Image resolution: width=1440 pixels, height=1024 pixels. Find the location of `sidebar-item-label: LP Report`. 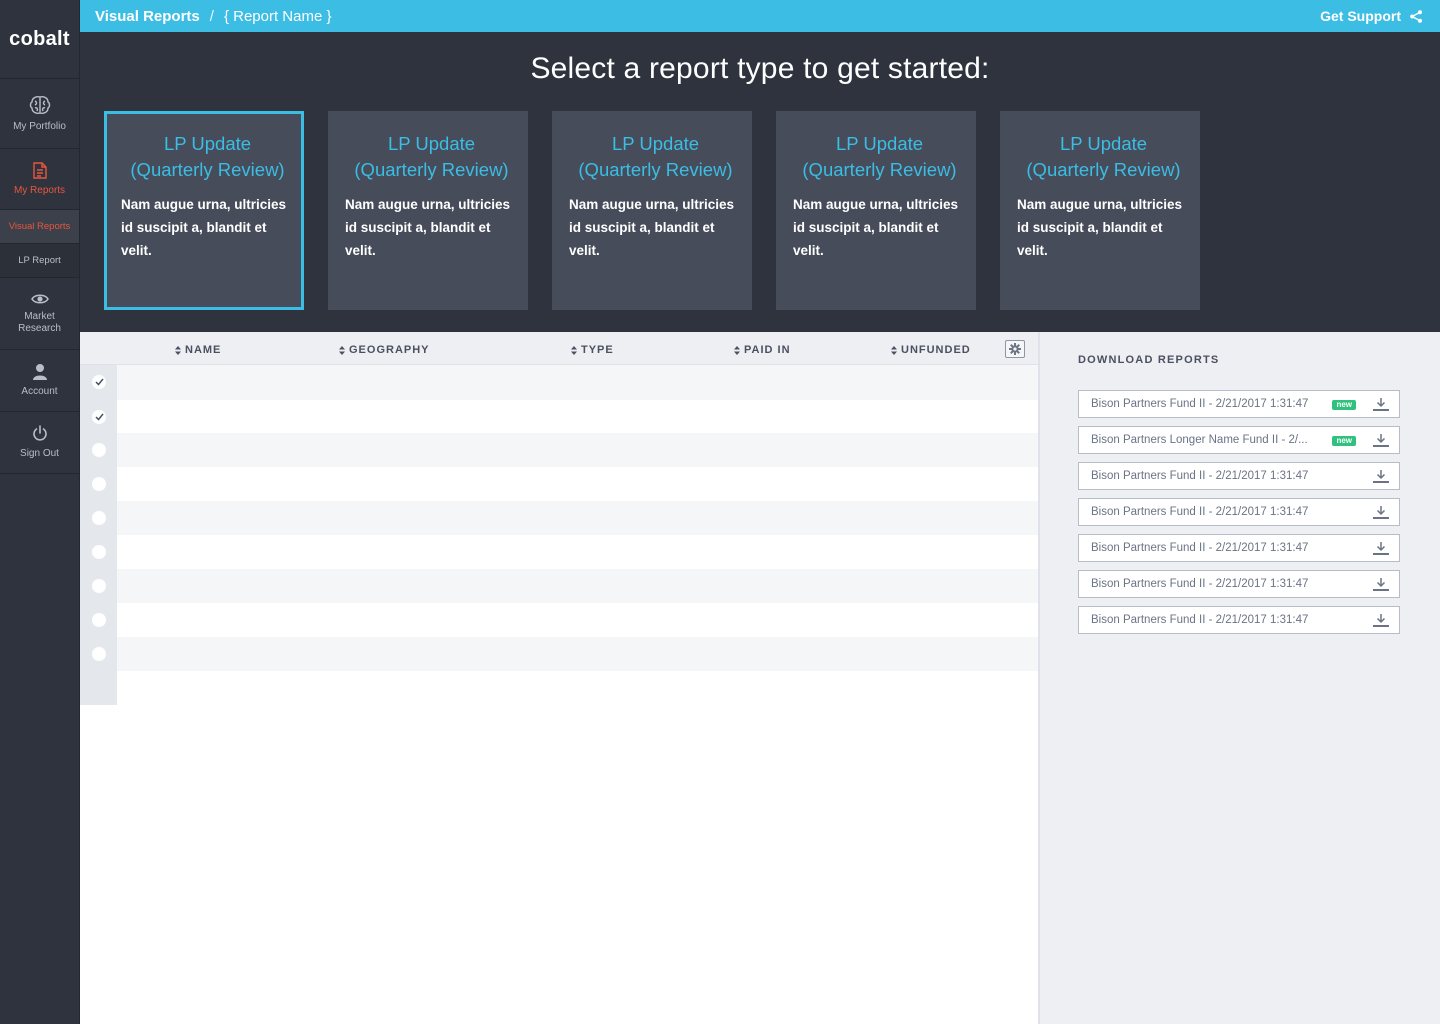

sidebar-item-label: LP Report is located at coordinates (39, 260).